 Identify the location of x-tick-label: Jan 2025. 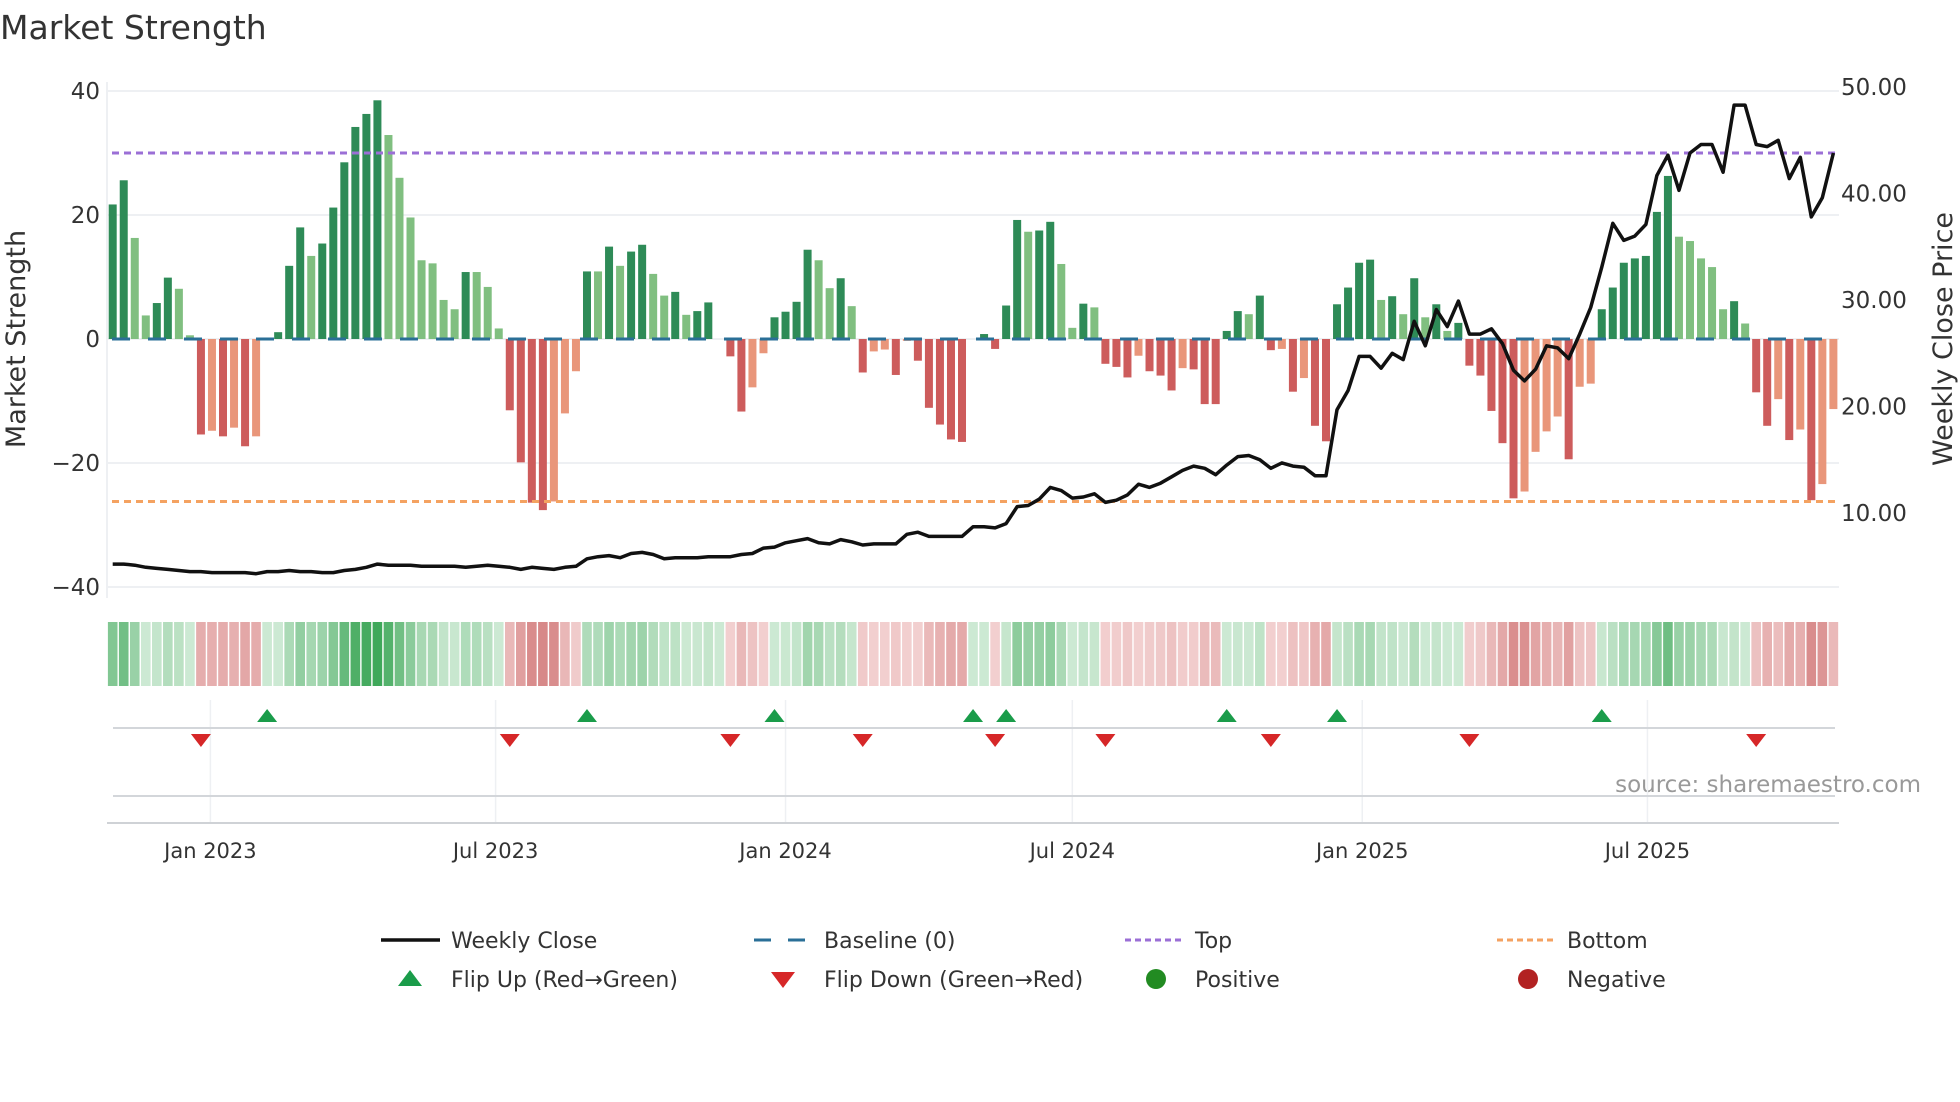
(1361, 851).